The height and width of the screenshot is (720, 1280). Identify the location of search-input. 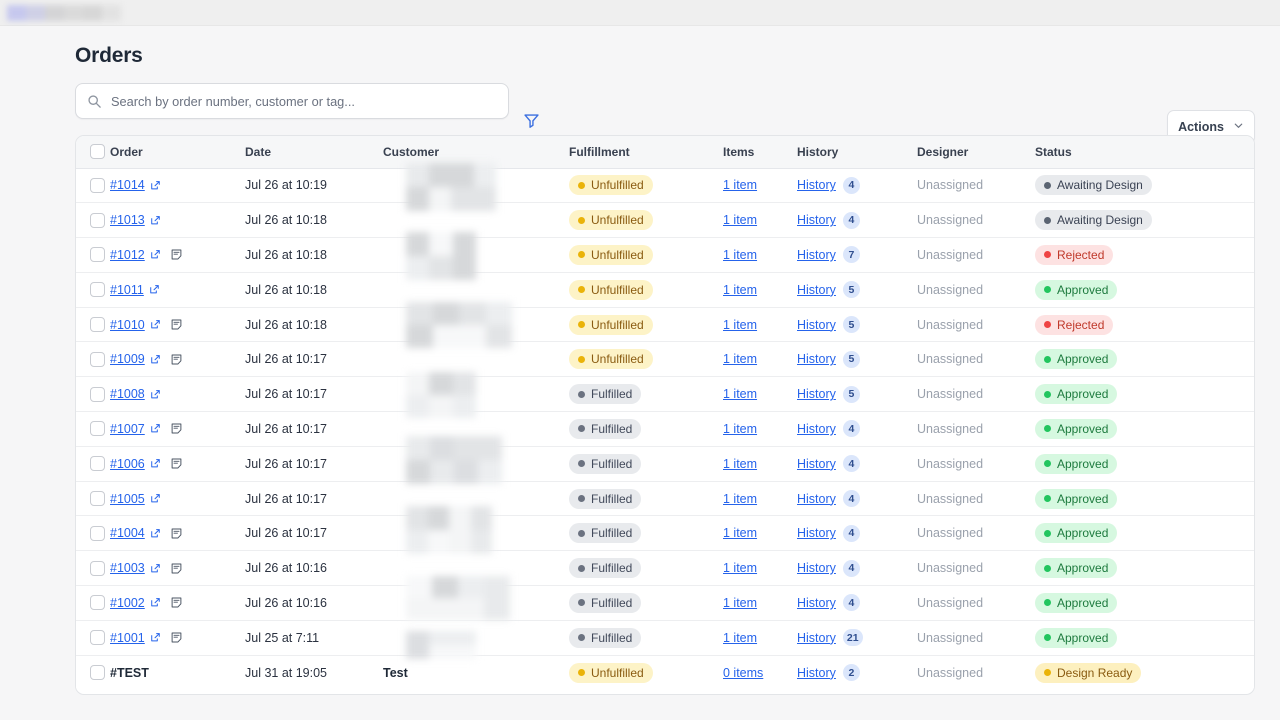
(305, 101).